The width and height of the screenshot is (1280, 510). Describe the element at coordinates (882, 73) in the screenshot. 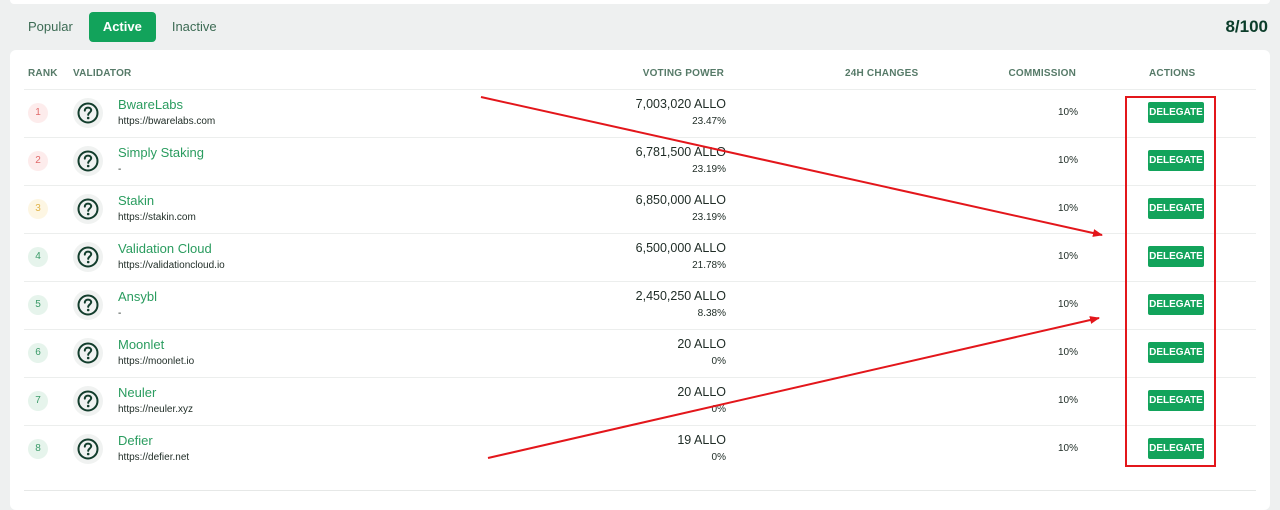

I see `header-24h-changes: 24H CHANGES` at that location.